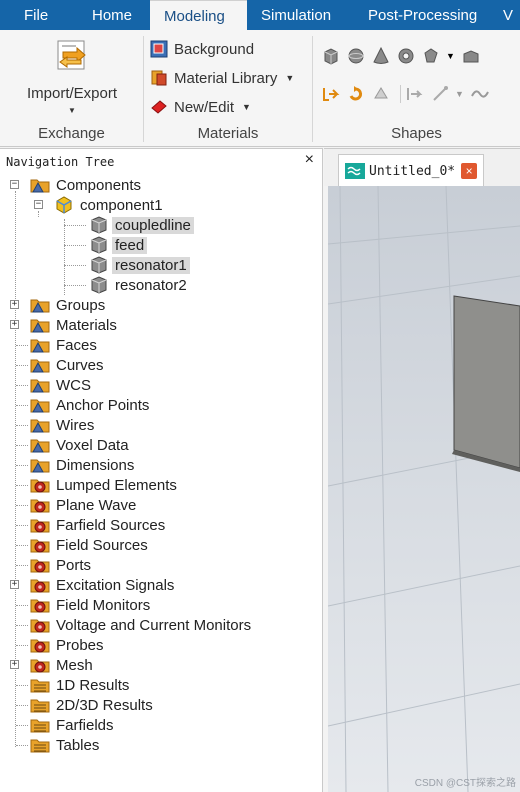 The width and height of the screenshot is (520, 792). I want to click on tree-item-part: feed, so click(106, 245).